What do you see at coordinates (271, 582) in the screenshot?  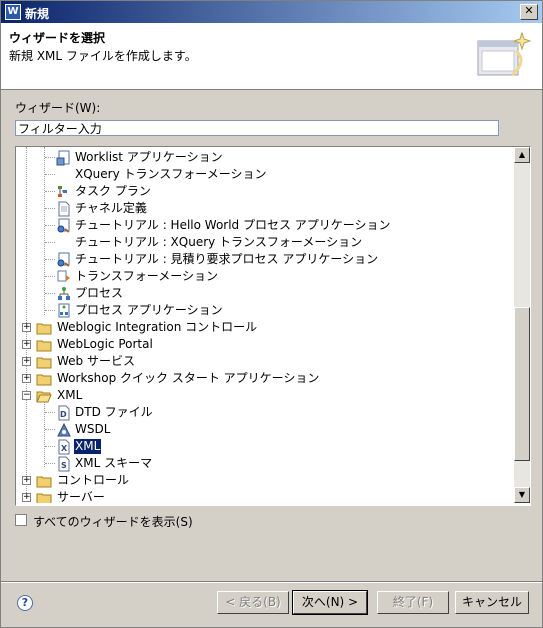 I see `footer-separator` at bounding box center [271, 582].